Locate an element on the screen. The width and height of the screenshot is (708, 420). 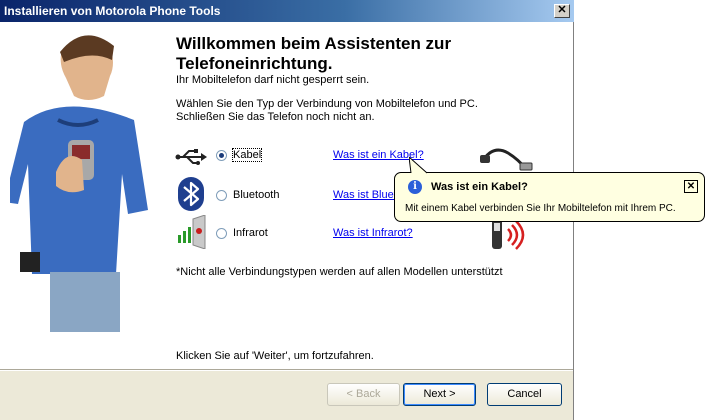
cable-image is located at coordinates (506, 159).